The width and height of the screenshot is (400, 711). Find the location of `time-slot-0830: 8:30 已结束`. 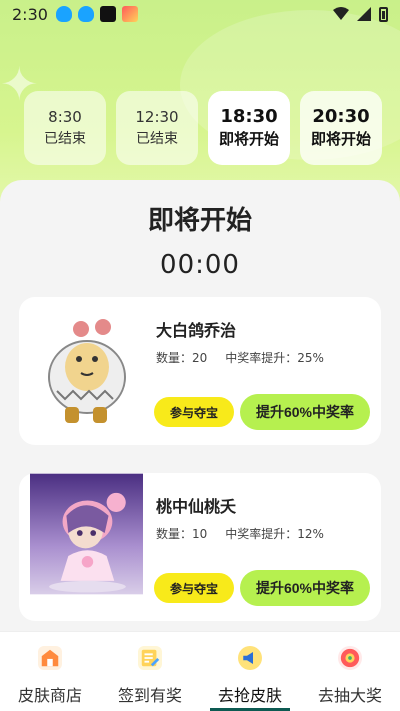

time-slot-0830: 8:30 已结束 is located at coordinates (65, 128).